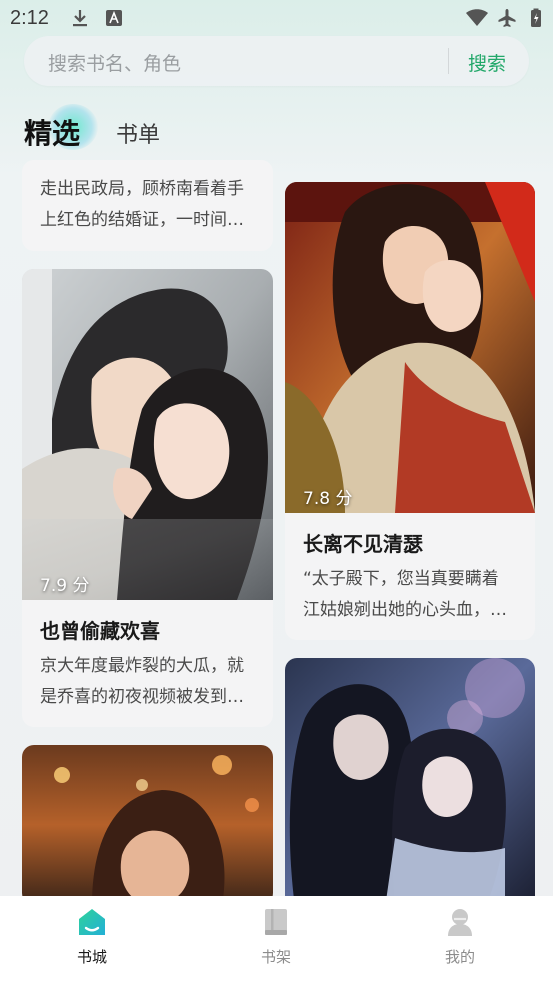 This screenshot has width=553, height=983. I want to click on app-notification-icon, so click(114, 18).